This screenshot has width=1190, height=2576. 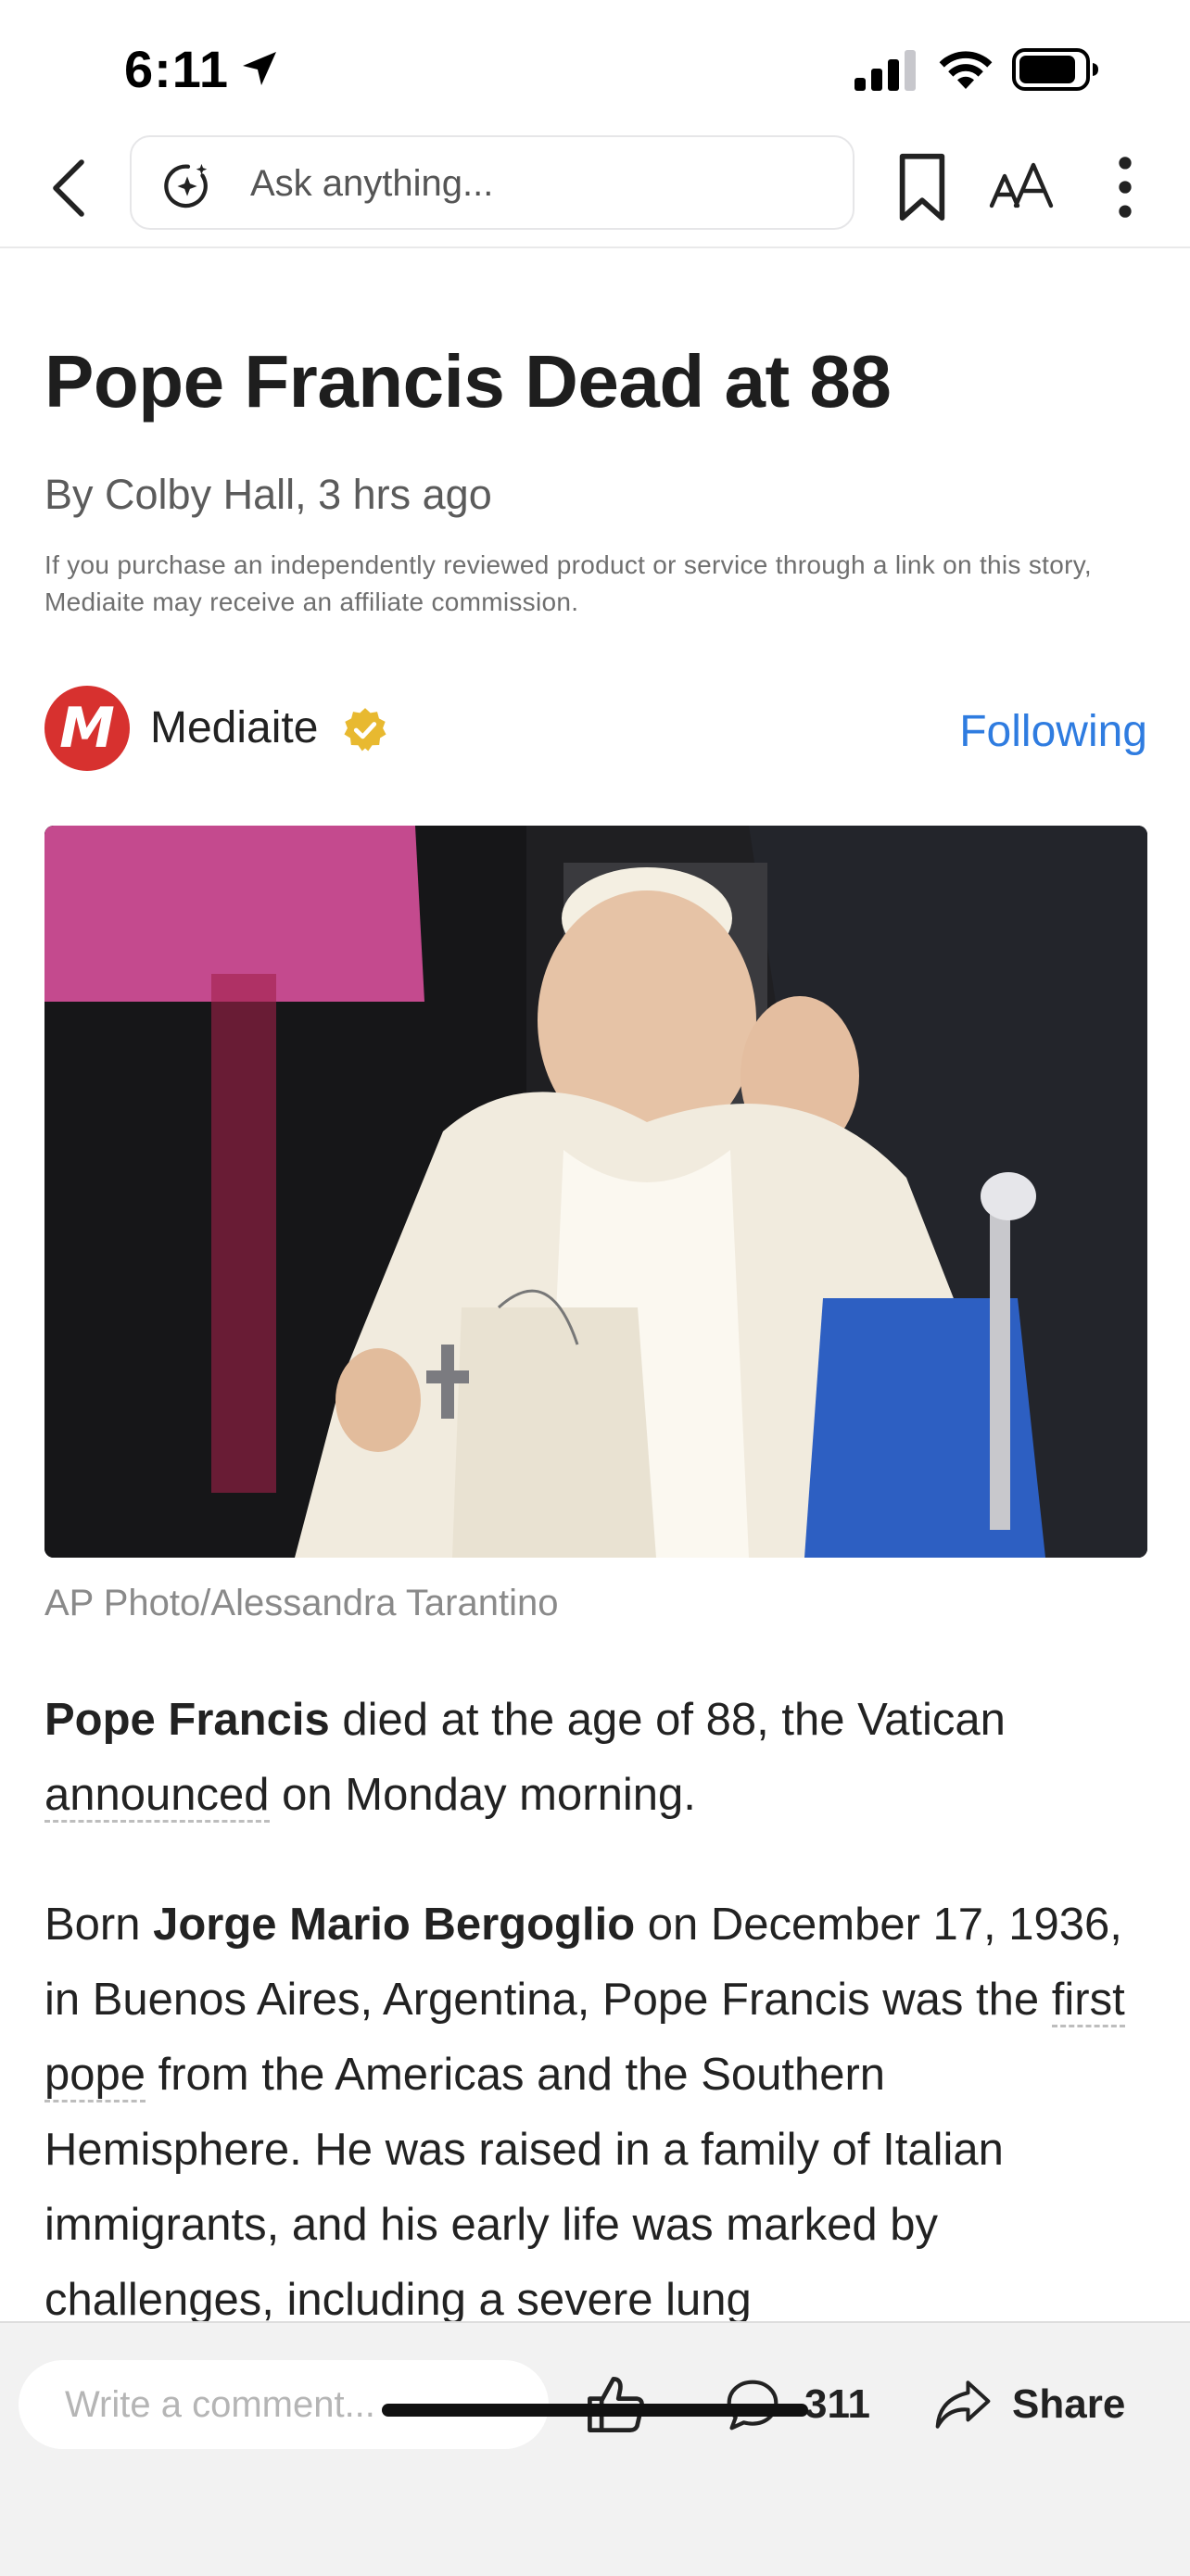 What do you see at coordinates (468, 382) in the screenshot?
I see `article-headline: Pope Francis Dead at 88` at bounding box center [468, 382].